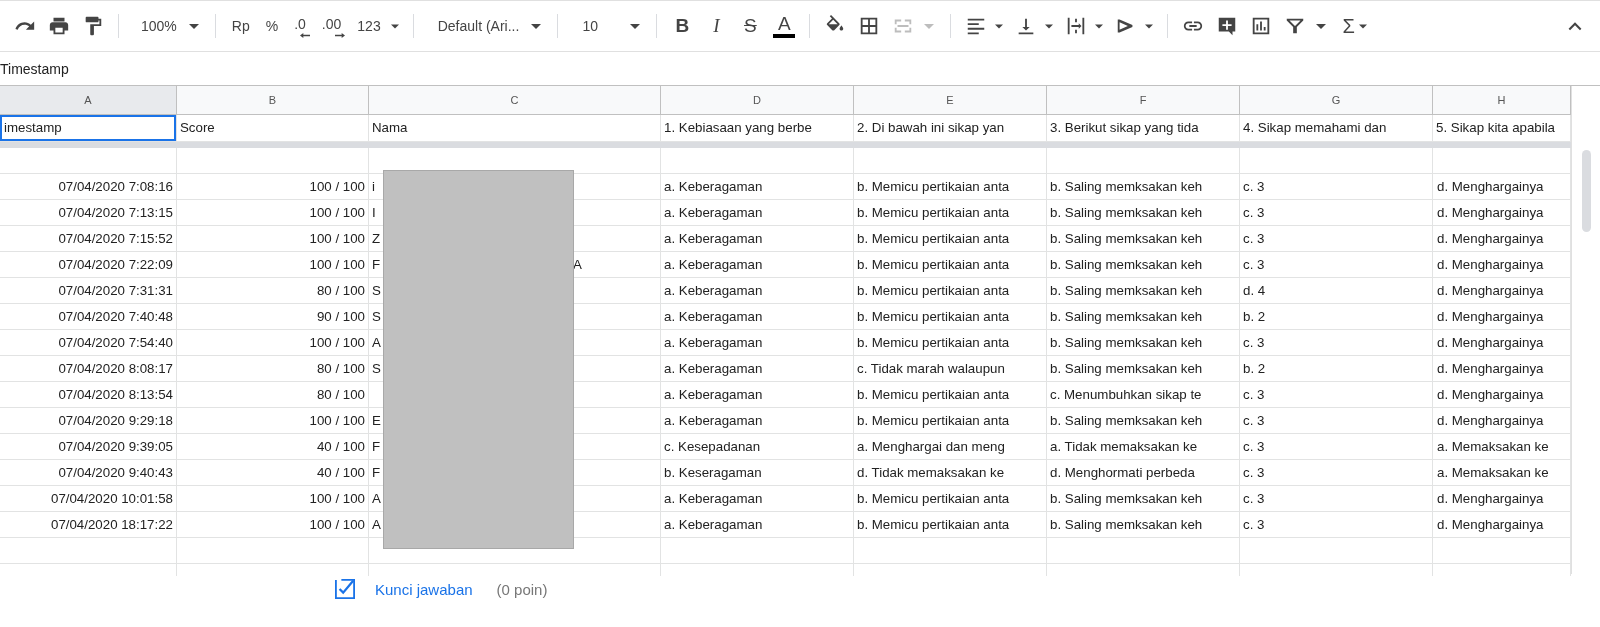  What do you see at coordinates (88, 473) in the screenshot?
I see `table-cell: 07/04/2020 9:40:43` at bounding box center [88, 473].